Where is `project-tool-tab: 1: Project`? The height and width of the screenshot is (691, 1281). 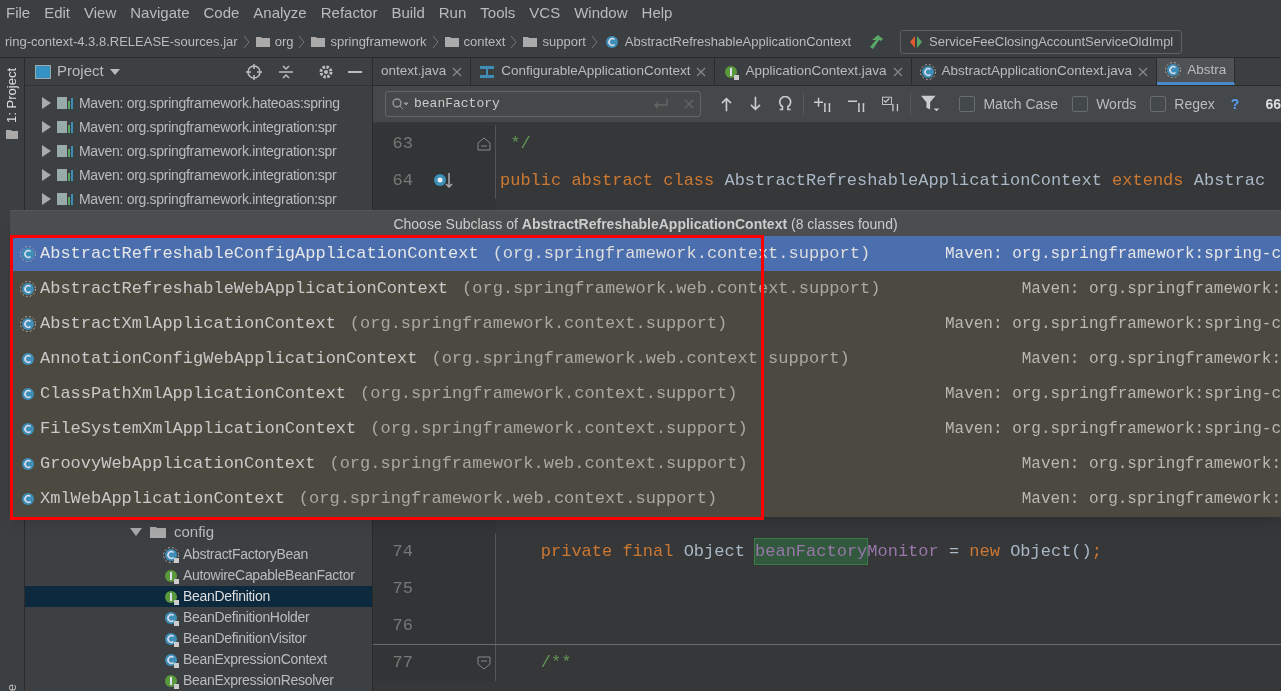
project-tool-tab: 1: Project is located at coordinates (12, 95).